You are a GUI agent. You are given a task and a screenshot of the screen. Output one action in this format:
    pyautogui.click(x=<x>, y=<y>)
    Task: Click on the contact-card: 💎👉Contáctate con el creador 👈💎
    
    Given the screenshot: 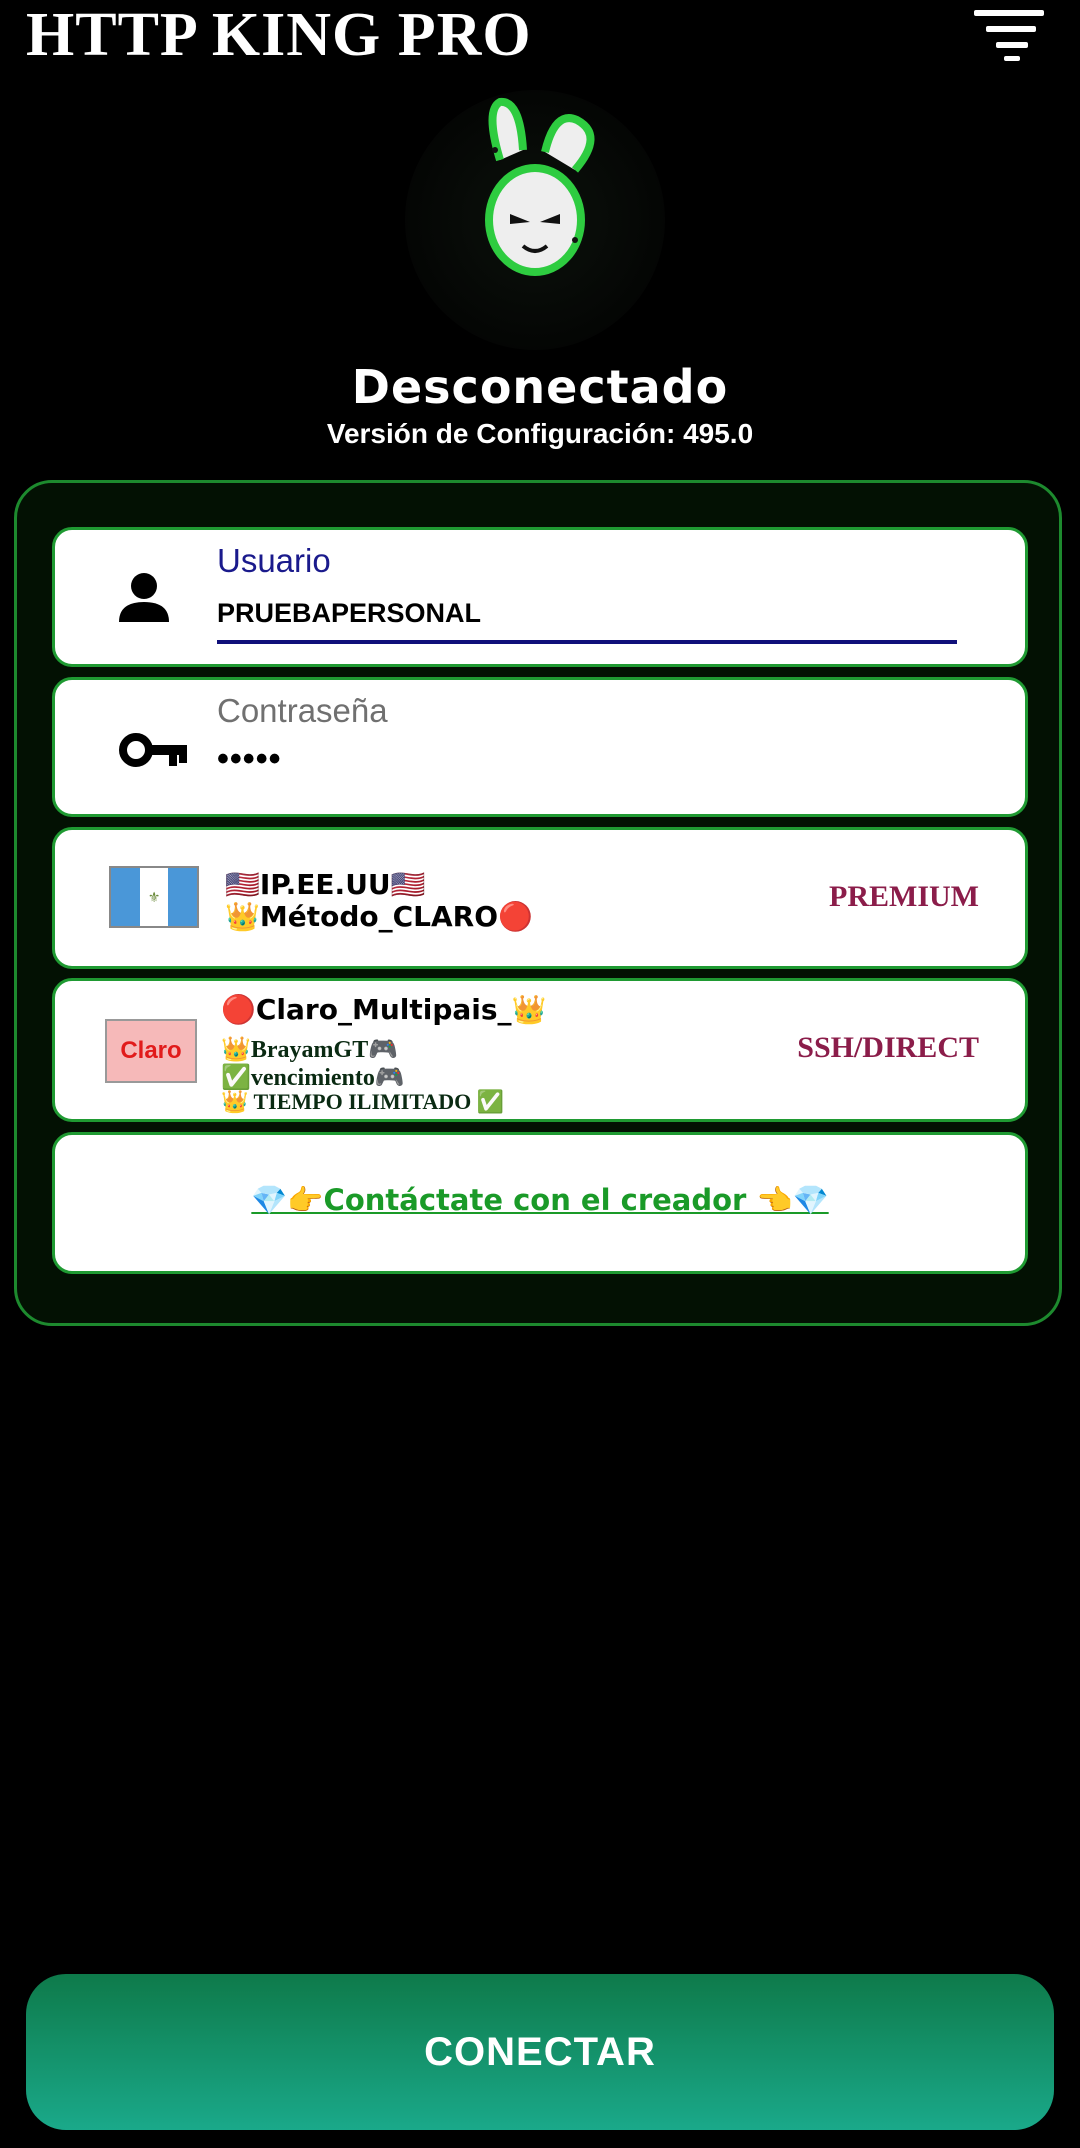 What is the action you would take?
    pyautogui.click(x=540, y=1203)
    